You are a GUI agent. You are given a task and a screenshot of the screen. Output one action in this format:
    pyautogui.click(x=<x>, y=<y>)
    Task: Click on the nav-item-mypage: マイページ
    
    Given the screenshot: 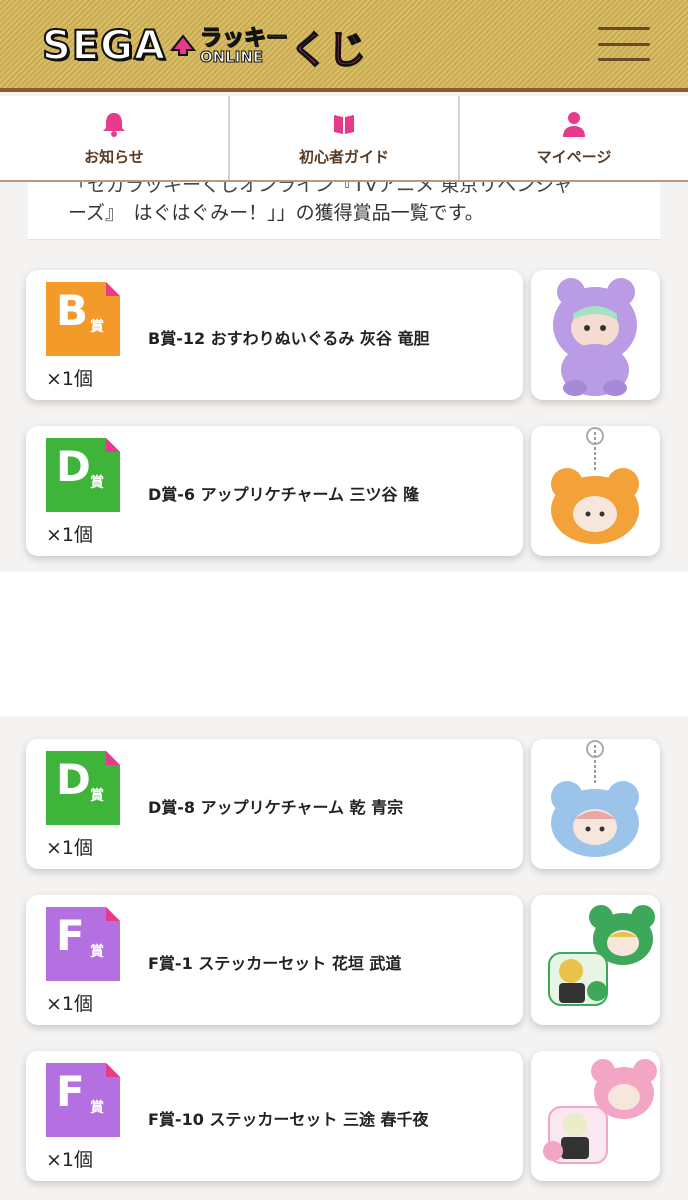 What is the action you would take?
    pyautogui.click(x=574, y=138)
    